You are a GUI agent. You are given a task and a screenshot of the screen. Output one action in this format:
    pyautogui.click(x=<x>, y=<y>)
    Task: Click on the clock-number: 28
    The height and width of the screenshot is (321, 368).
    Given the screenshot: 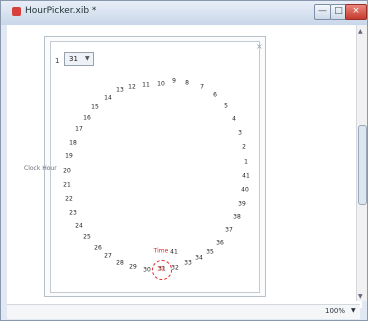 What is the action you would take?
    pyautogui.click(x=120, y=263)
    